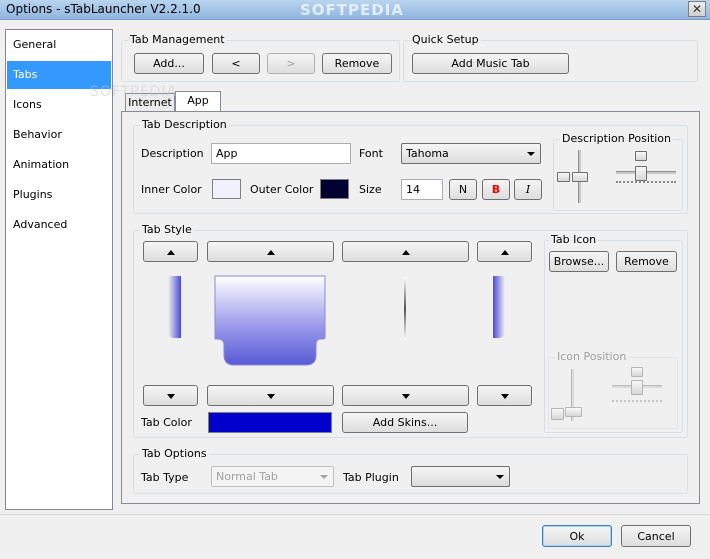 Image resolution: width=710 pixels, height=559 pixels. What do you see at coordinates (405, 308) in the screenshot?
I see `separator-preview` at bounding box center [405, 308].